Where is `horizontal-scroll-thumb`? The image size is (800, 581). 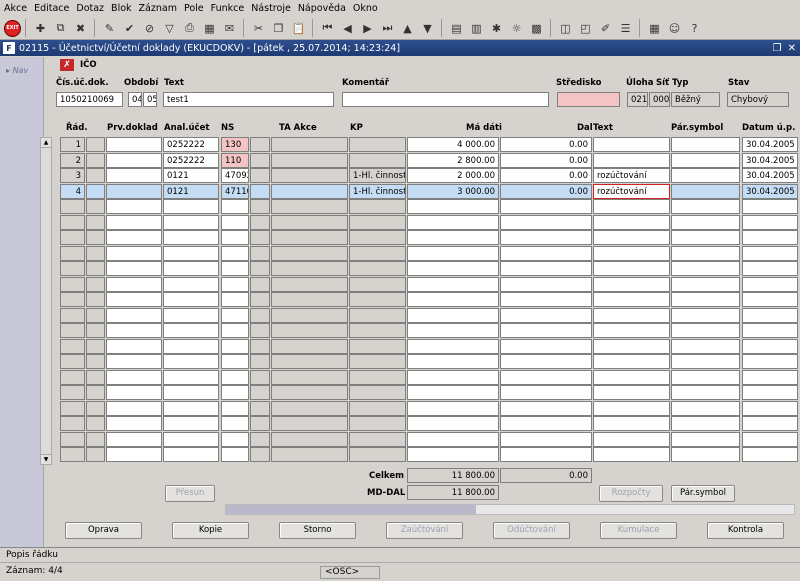 horizontal-scroll-thumb is located at coordinates (351, 509).